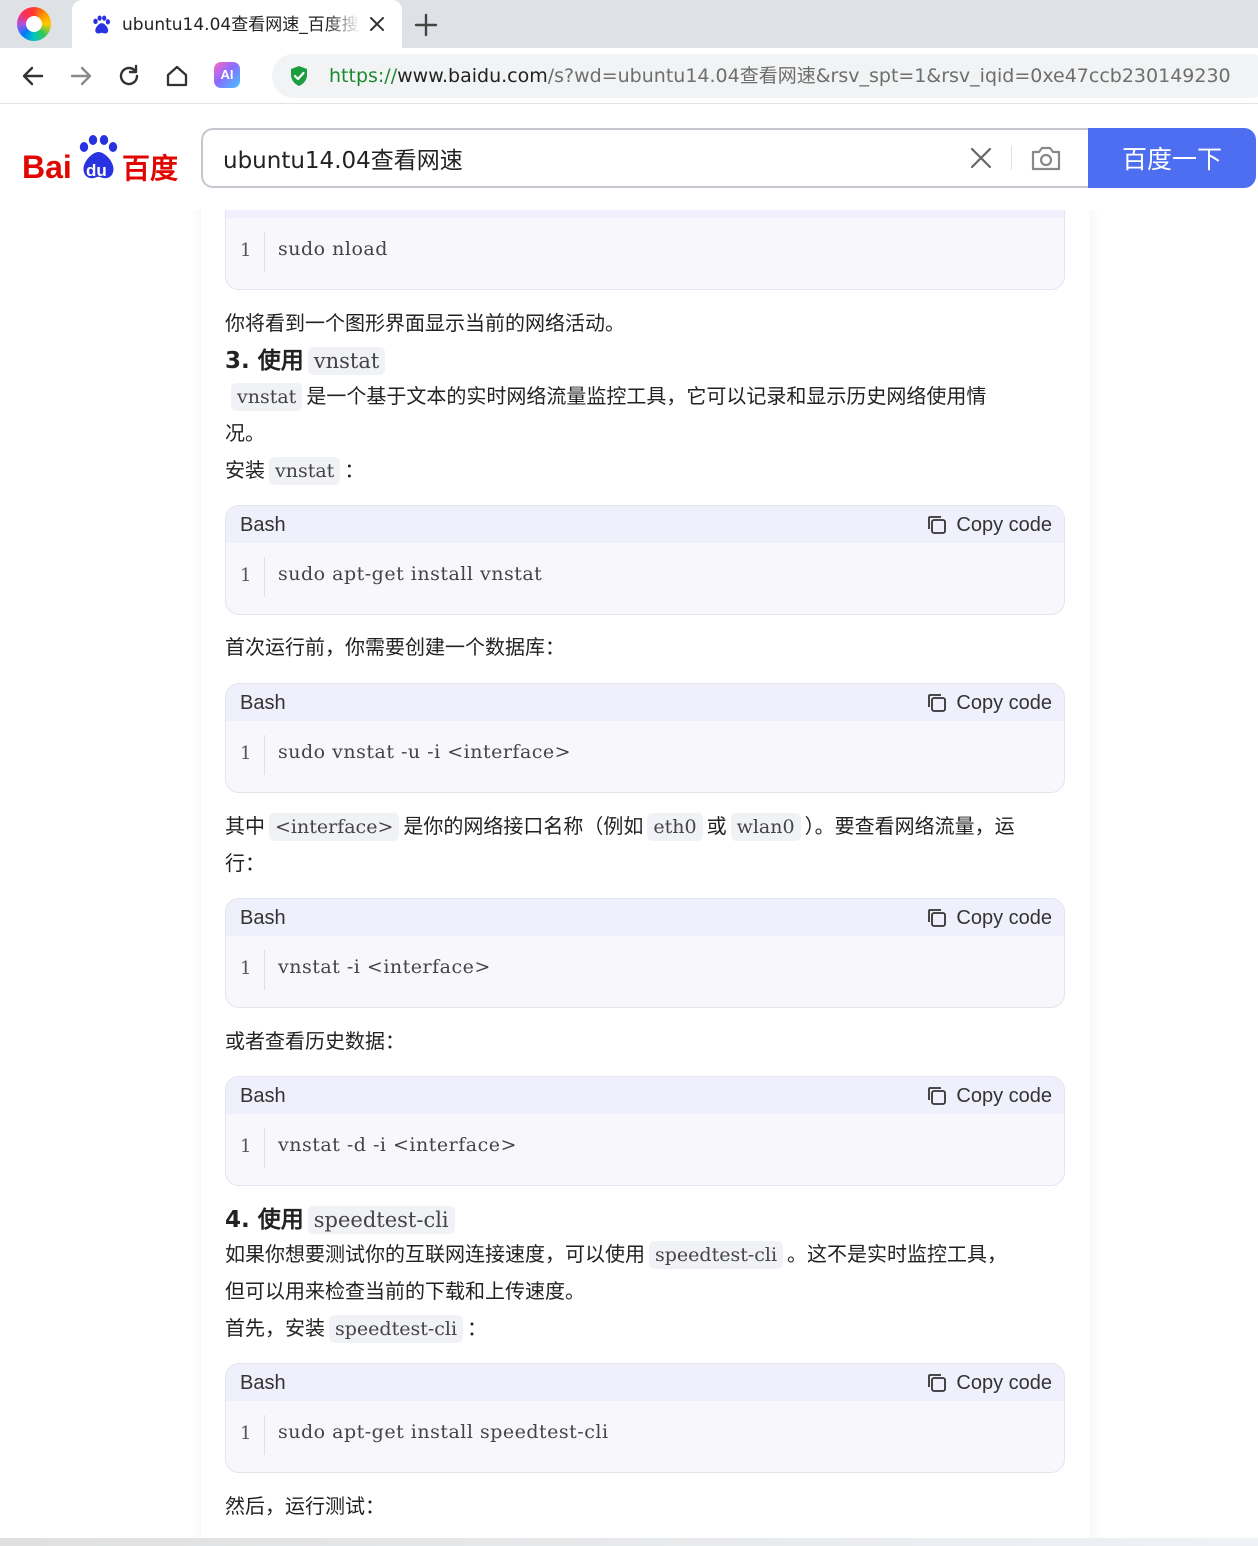  I want to click on code-block: Bash Copy code 1 vnstat -i <interface>, so click(645, 953).